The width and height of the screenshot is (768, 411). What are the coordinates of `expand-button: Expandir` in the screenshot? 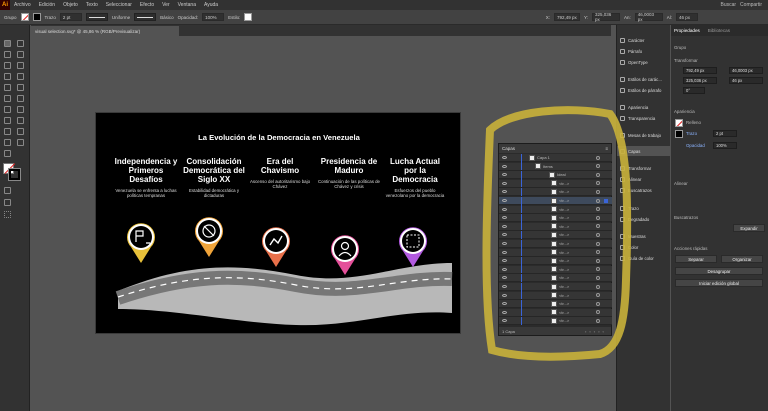 It's located at (749, 228).